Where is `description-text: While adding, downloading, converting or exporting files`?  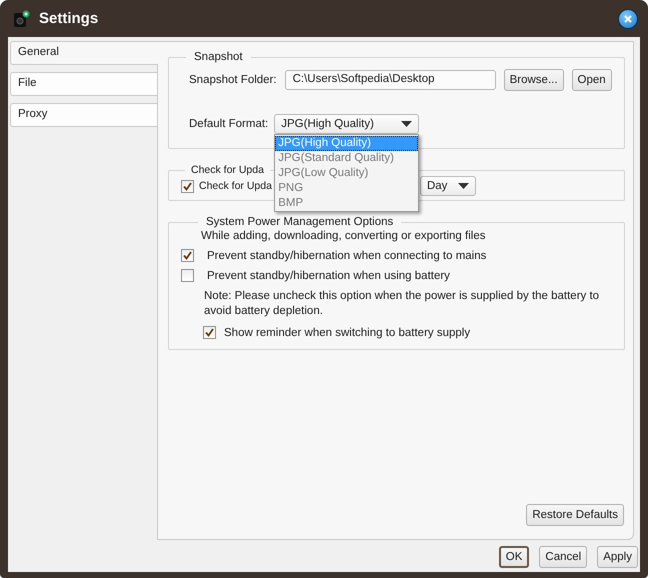
description-text: While adding, downloading, converting or exporting files is located at coordinates (343, 236).